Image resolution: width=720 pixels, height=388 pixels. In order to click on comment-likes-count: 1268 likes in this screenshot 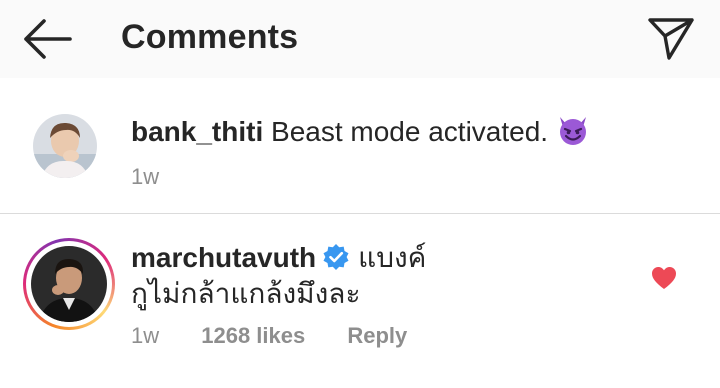, I will do `click(253, 335)`.